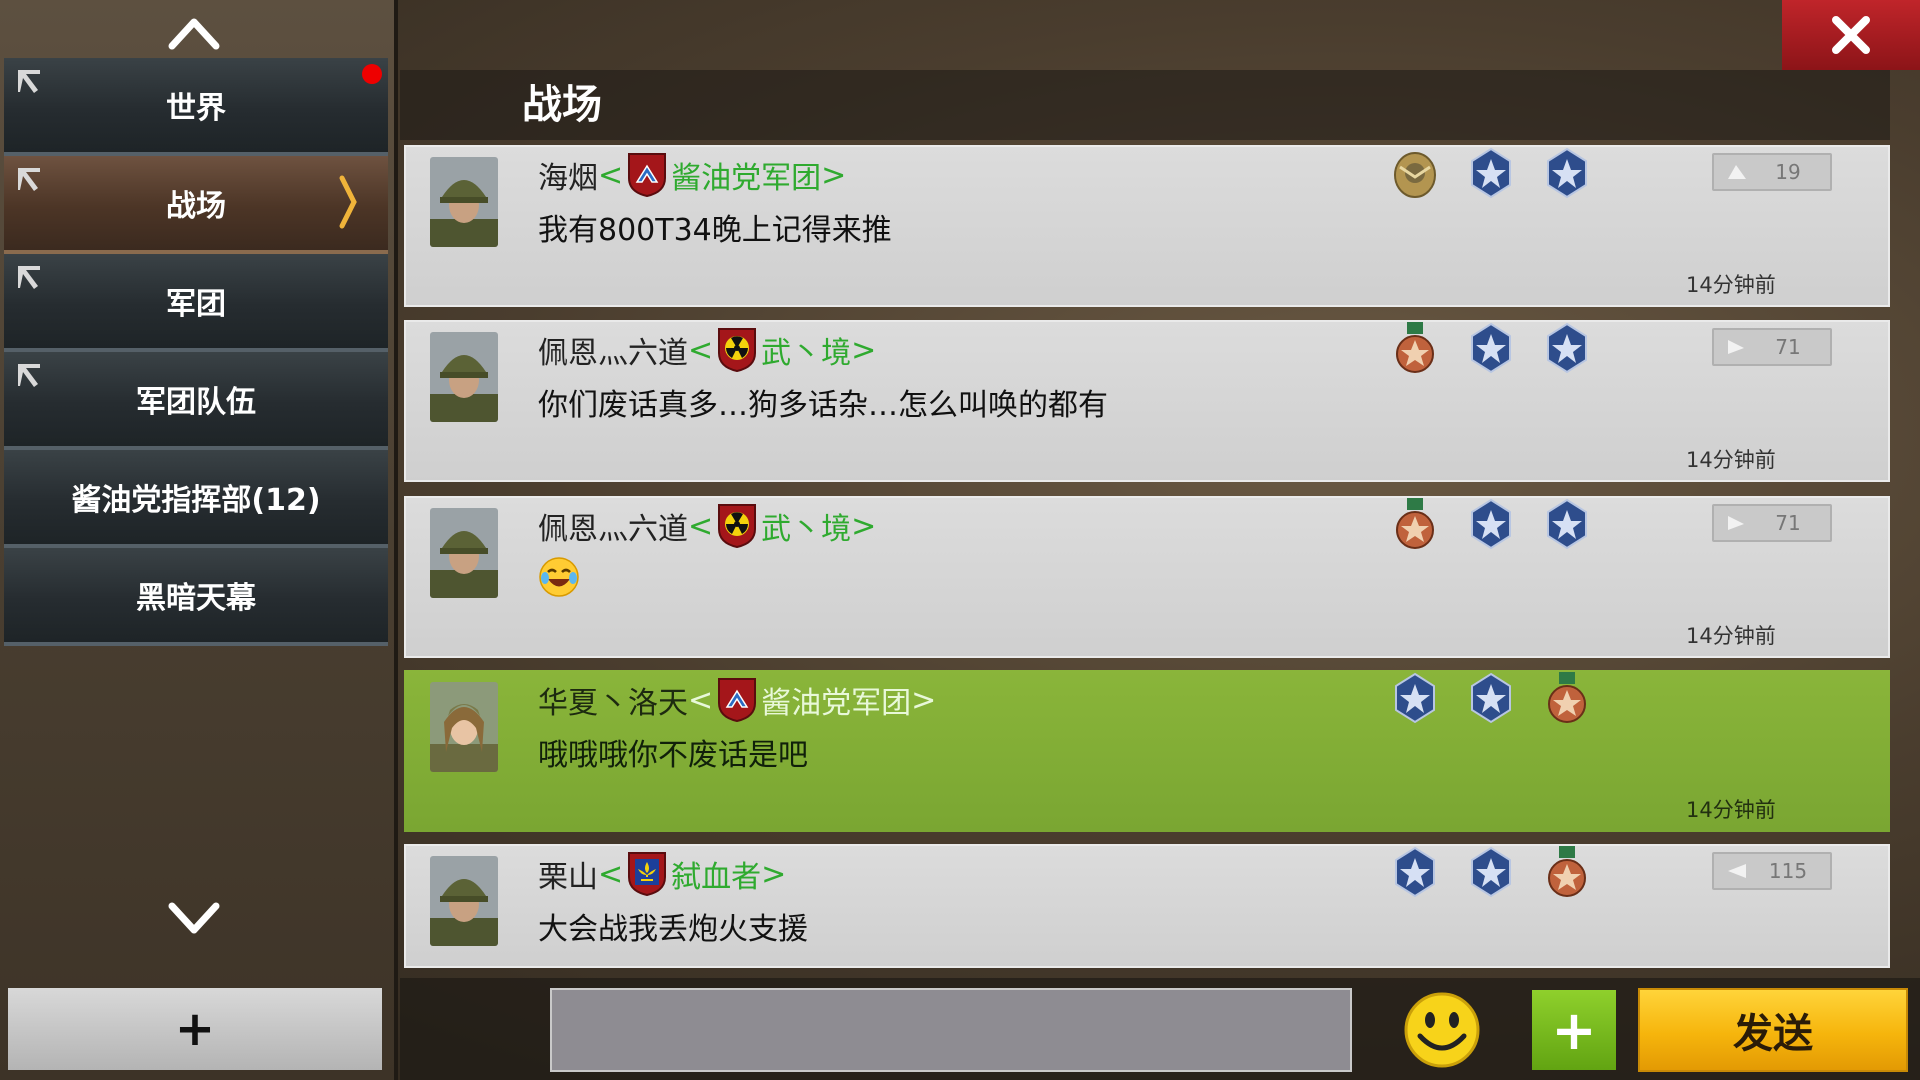  Describe the element at coordinates (1772, 172) in the screenshot. I see `rank-badge: 19` at that location.